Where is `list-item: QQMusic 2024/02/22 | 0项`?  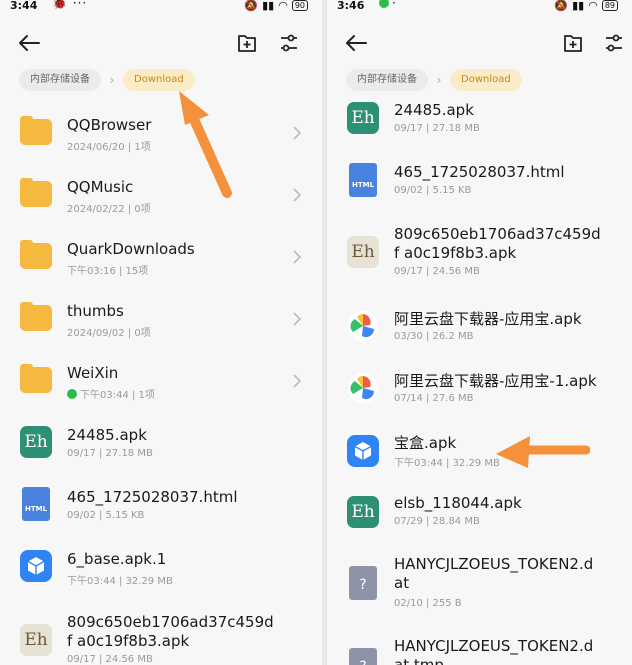 list-item: QQMusic 2024/02/22 | 0项 is located at coordinates (161, 194).